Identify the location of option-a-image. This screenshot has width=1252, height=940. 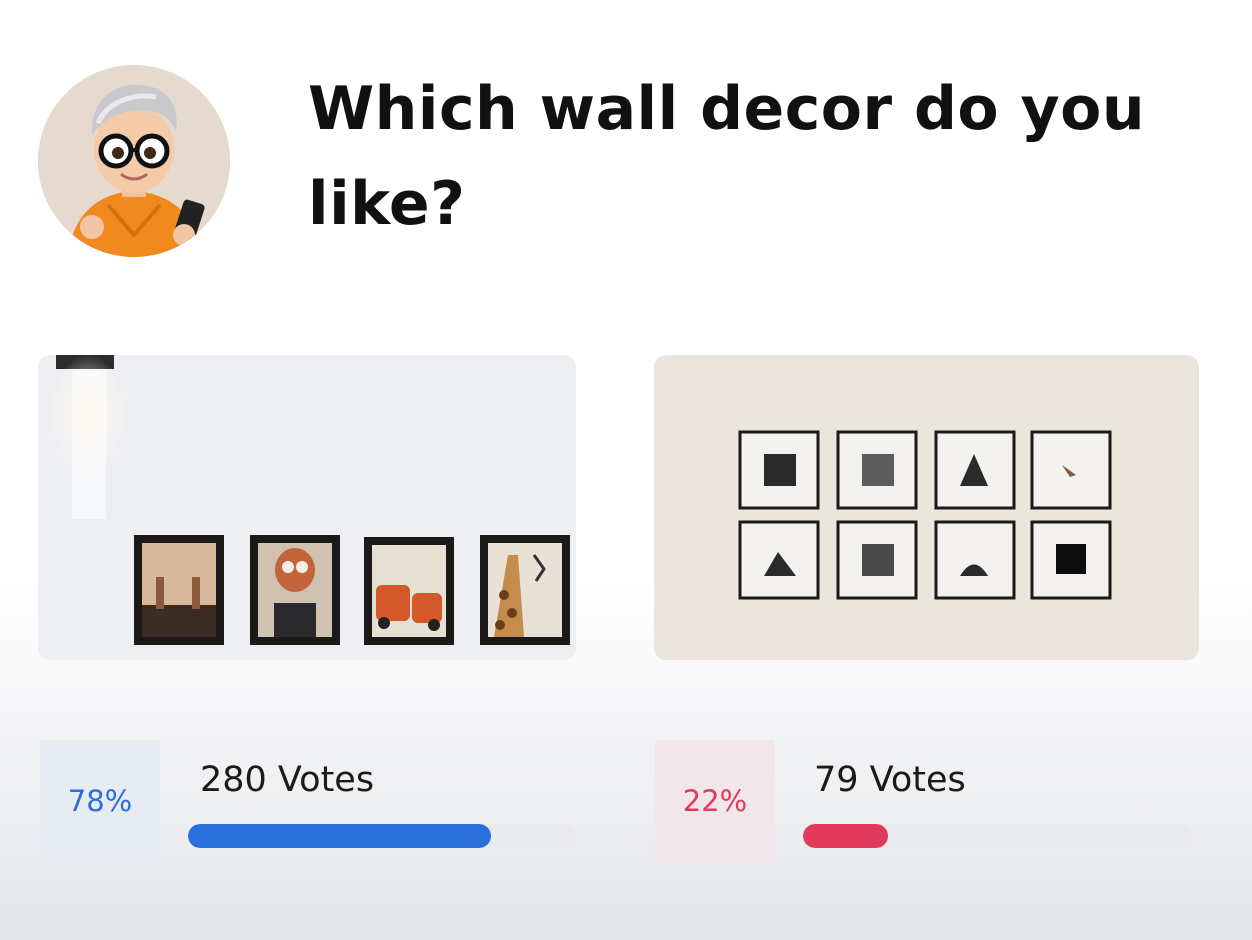
(307, 507).